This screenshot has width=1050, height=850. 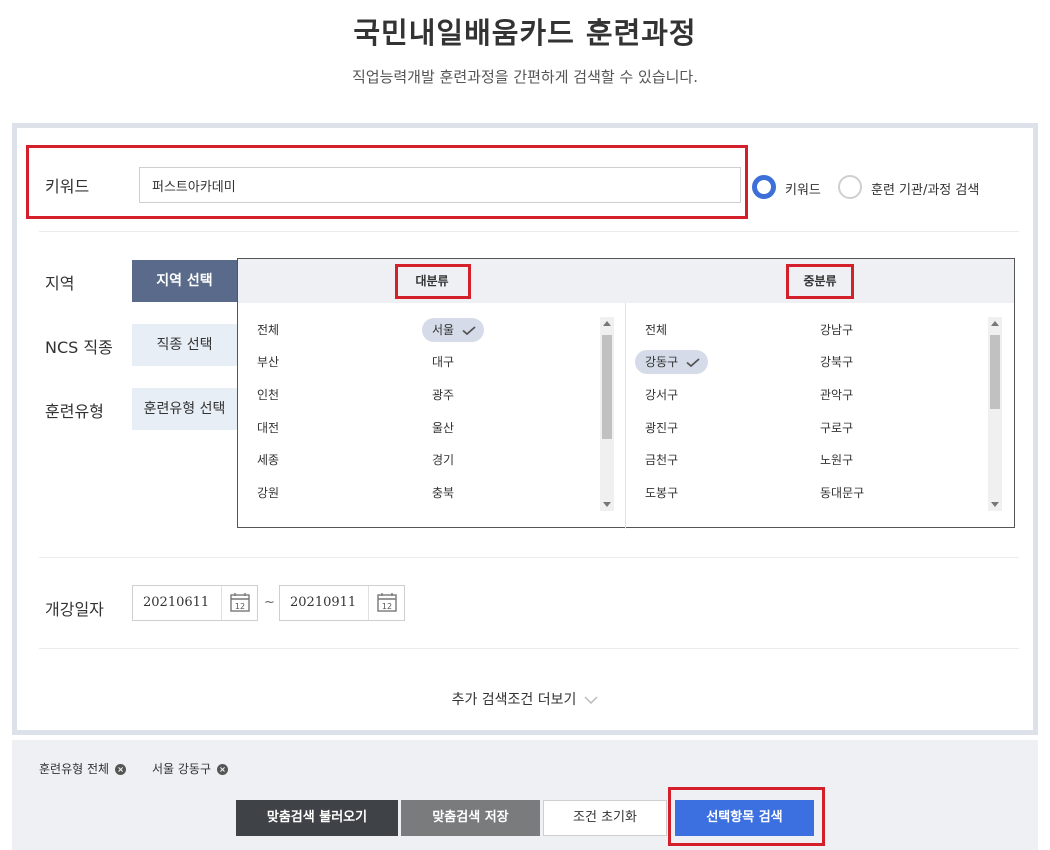 What do you see at coordinates (746, 816) in the screenshot?
I see `search-button-highlight` at bounding box center [746, 816].